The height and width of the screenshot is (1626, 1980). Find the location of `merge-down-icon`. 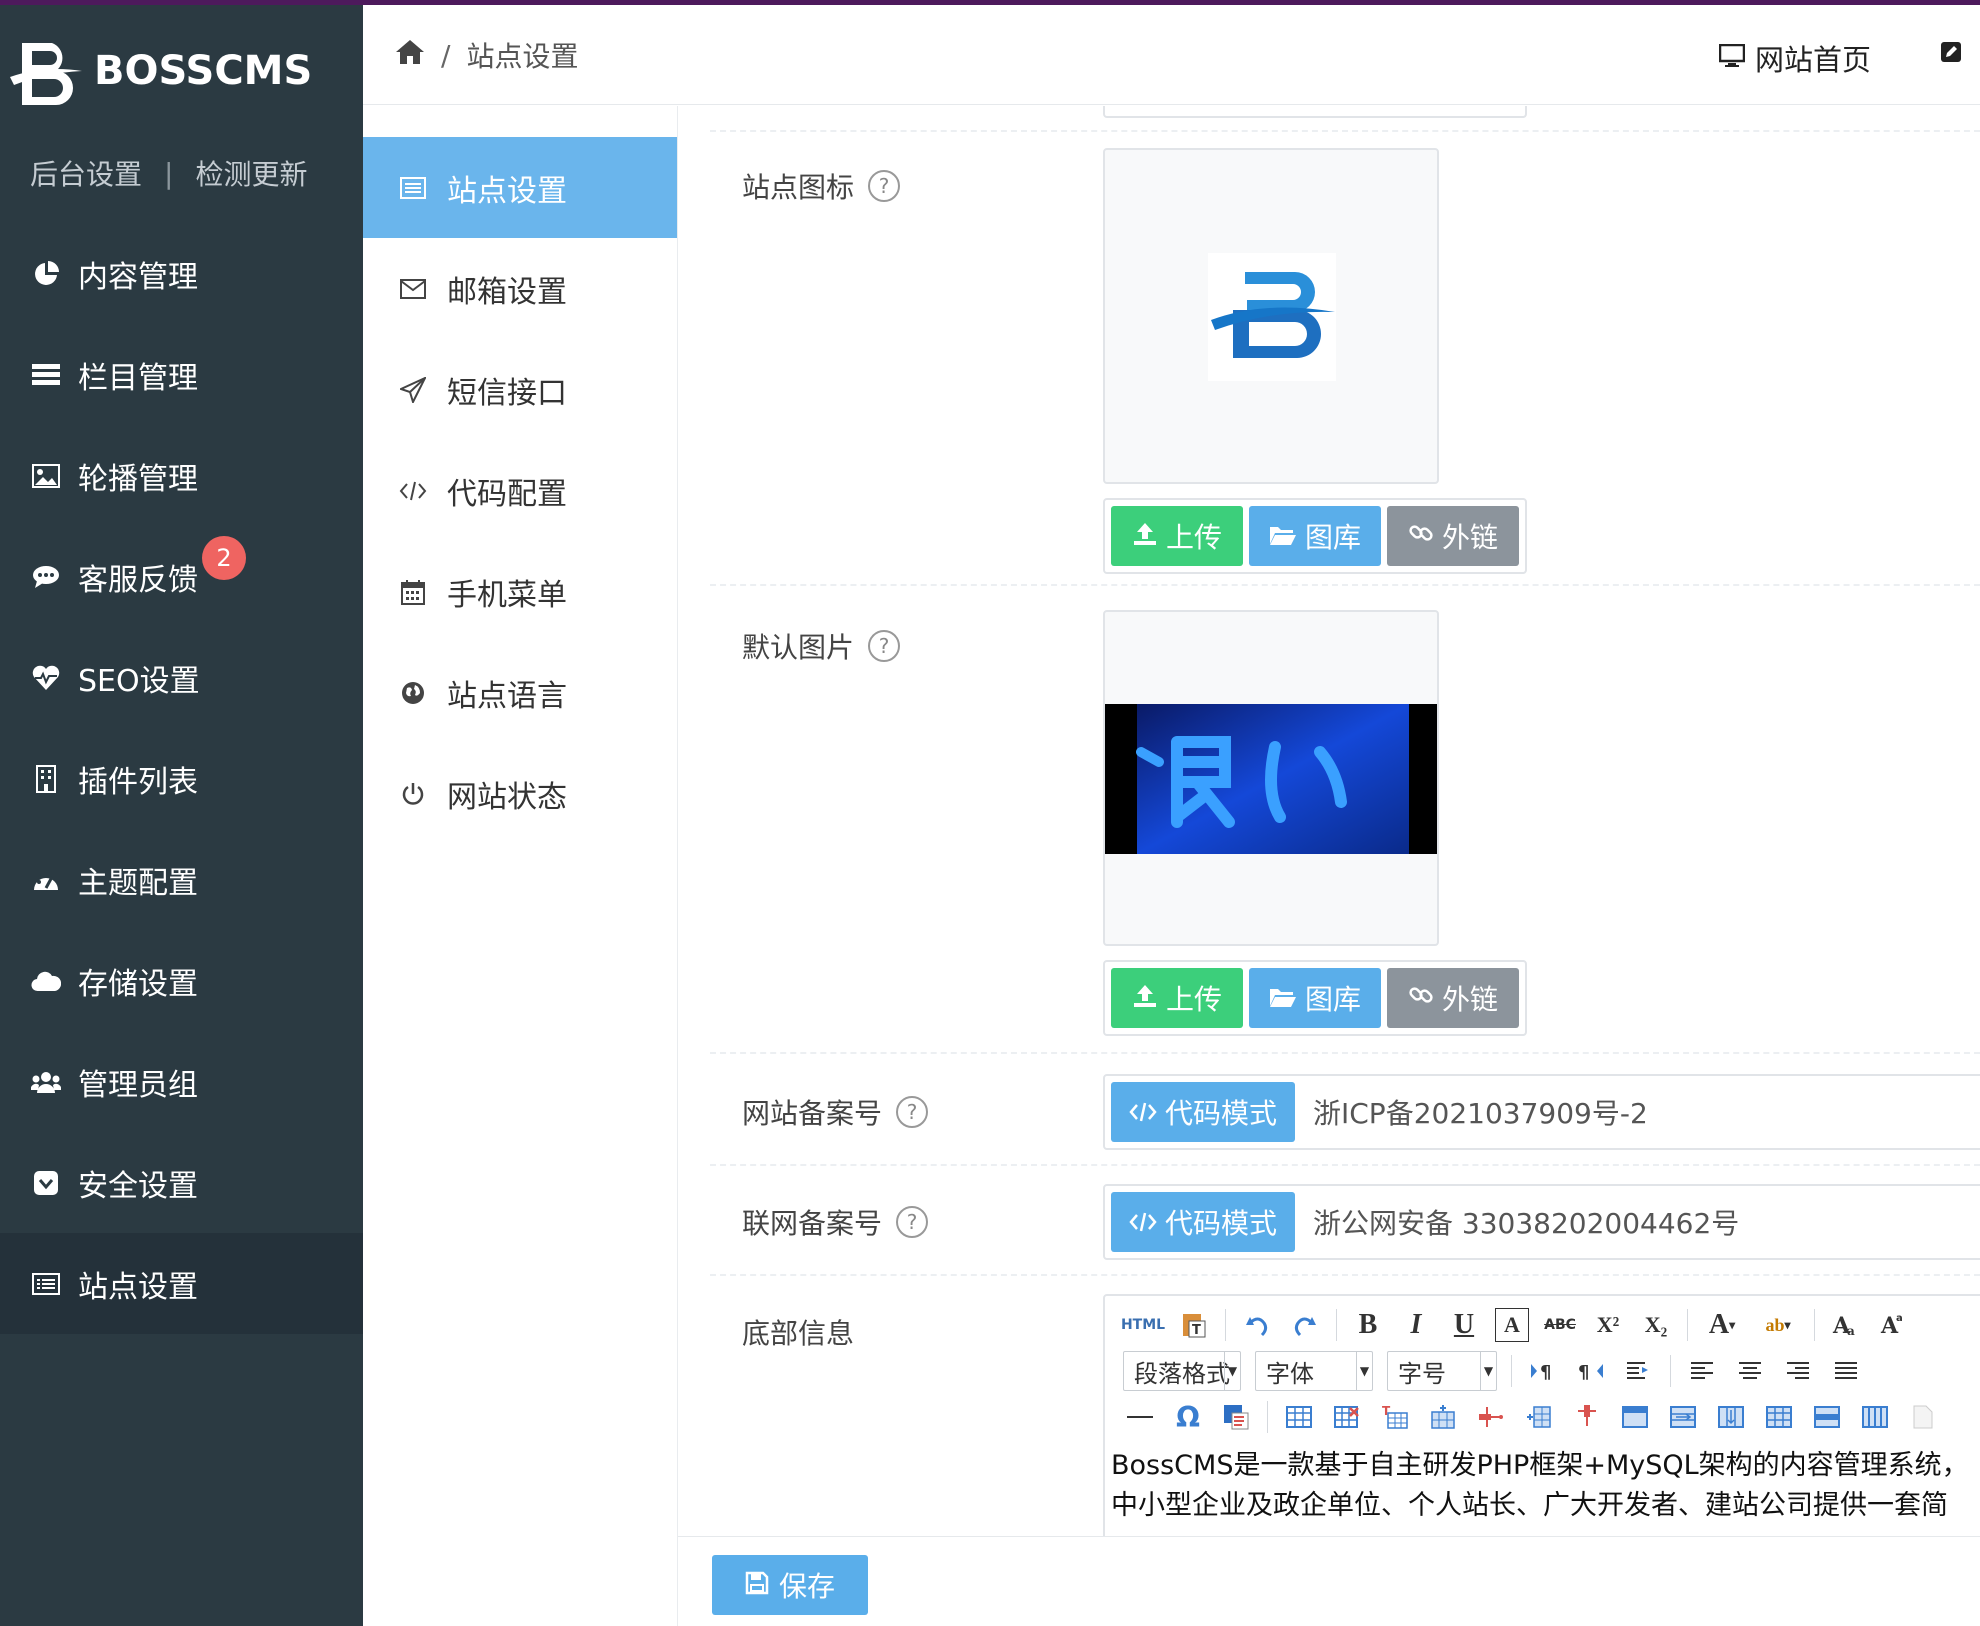

merge-down-icon is located at coordinates (1731, 1417).